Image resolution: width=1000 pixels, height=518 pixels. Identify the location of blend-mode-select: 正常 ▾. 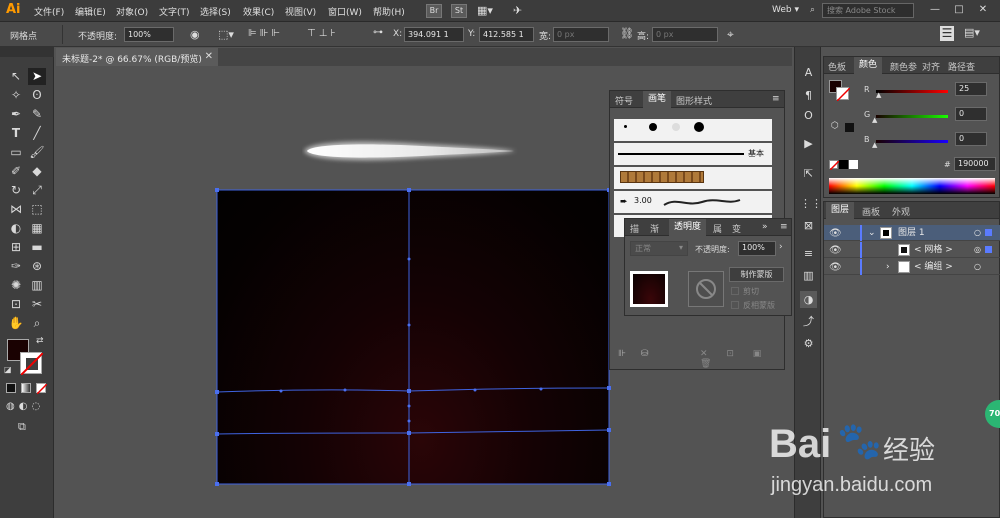
(659, 248).